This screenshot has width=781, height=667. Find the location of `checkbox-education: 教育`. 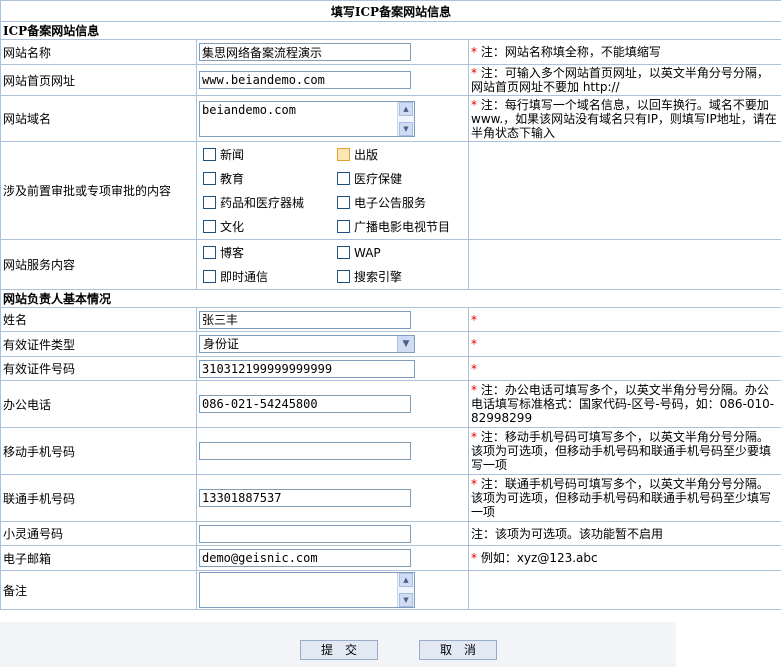

checkbox-education: 教育 is located at coordinates (266, 179).